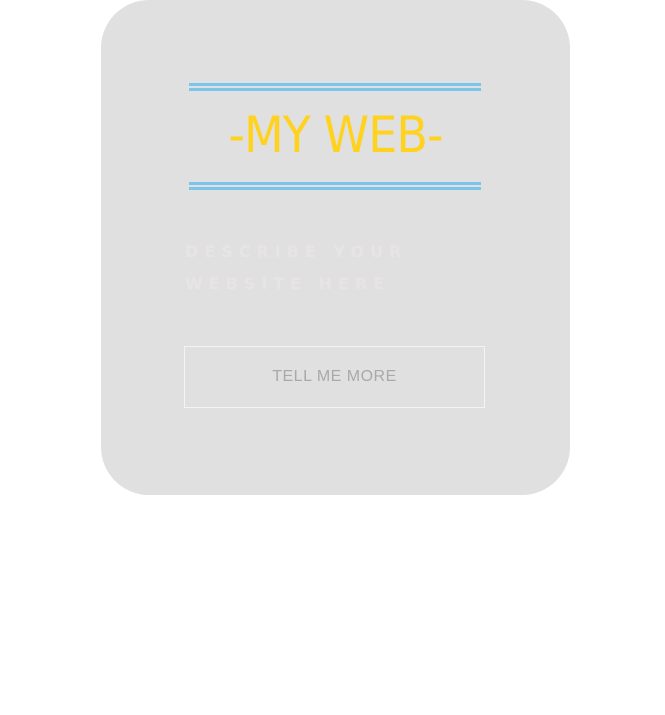 The image size is (665, 715). Describe the element at coordinates (335, 186) in the screenshot. I see `bottom-divider` at that location.